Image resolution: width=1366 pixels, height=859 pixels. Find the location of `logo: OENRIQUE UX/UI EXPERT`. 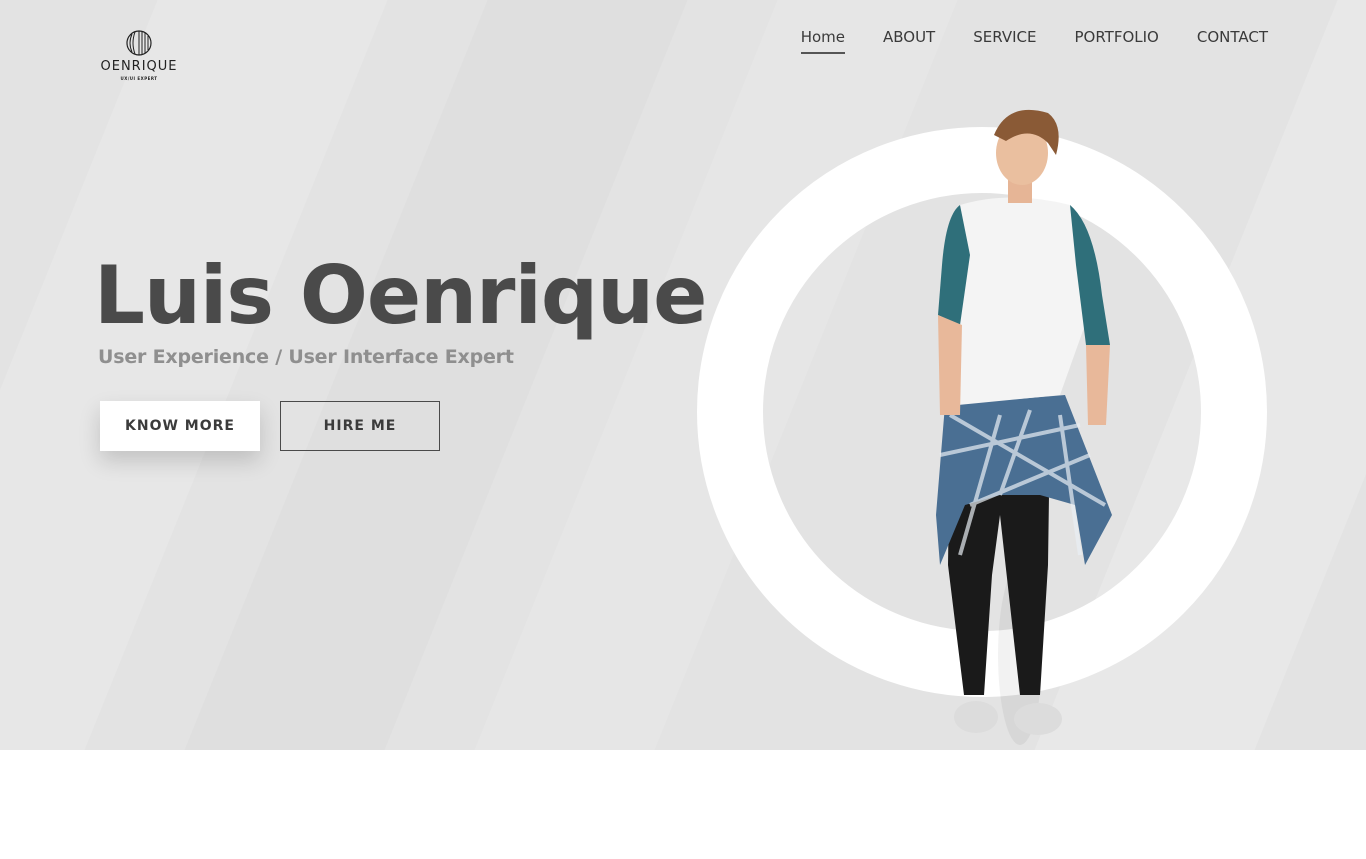

logo: OENRIQUE UX/UI EXPERT is located at coordinates (139, 55).